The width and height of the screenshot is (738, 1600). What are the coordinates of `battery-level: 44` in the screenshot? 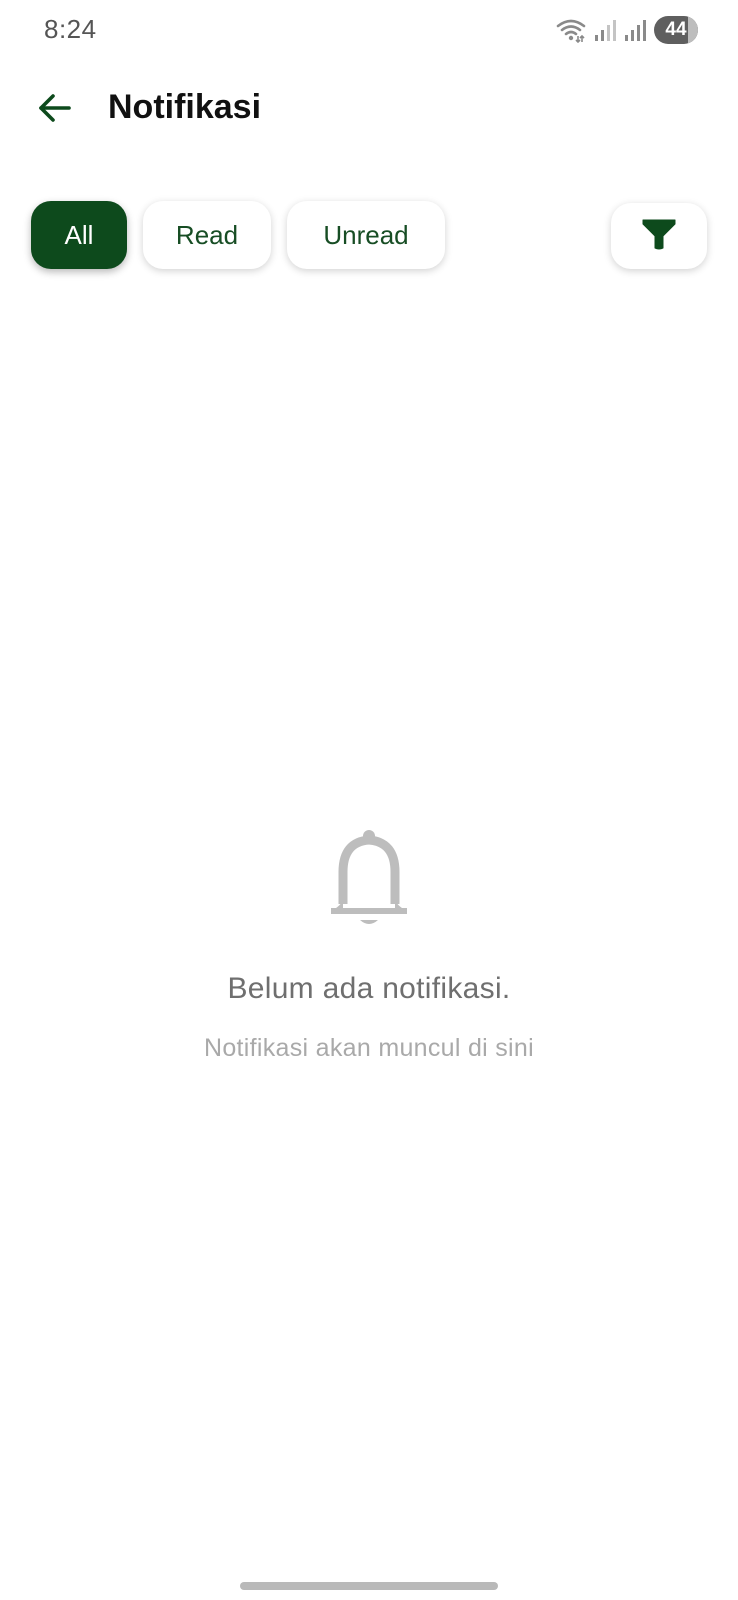 It's located at (676, 29).